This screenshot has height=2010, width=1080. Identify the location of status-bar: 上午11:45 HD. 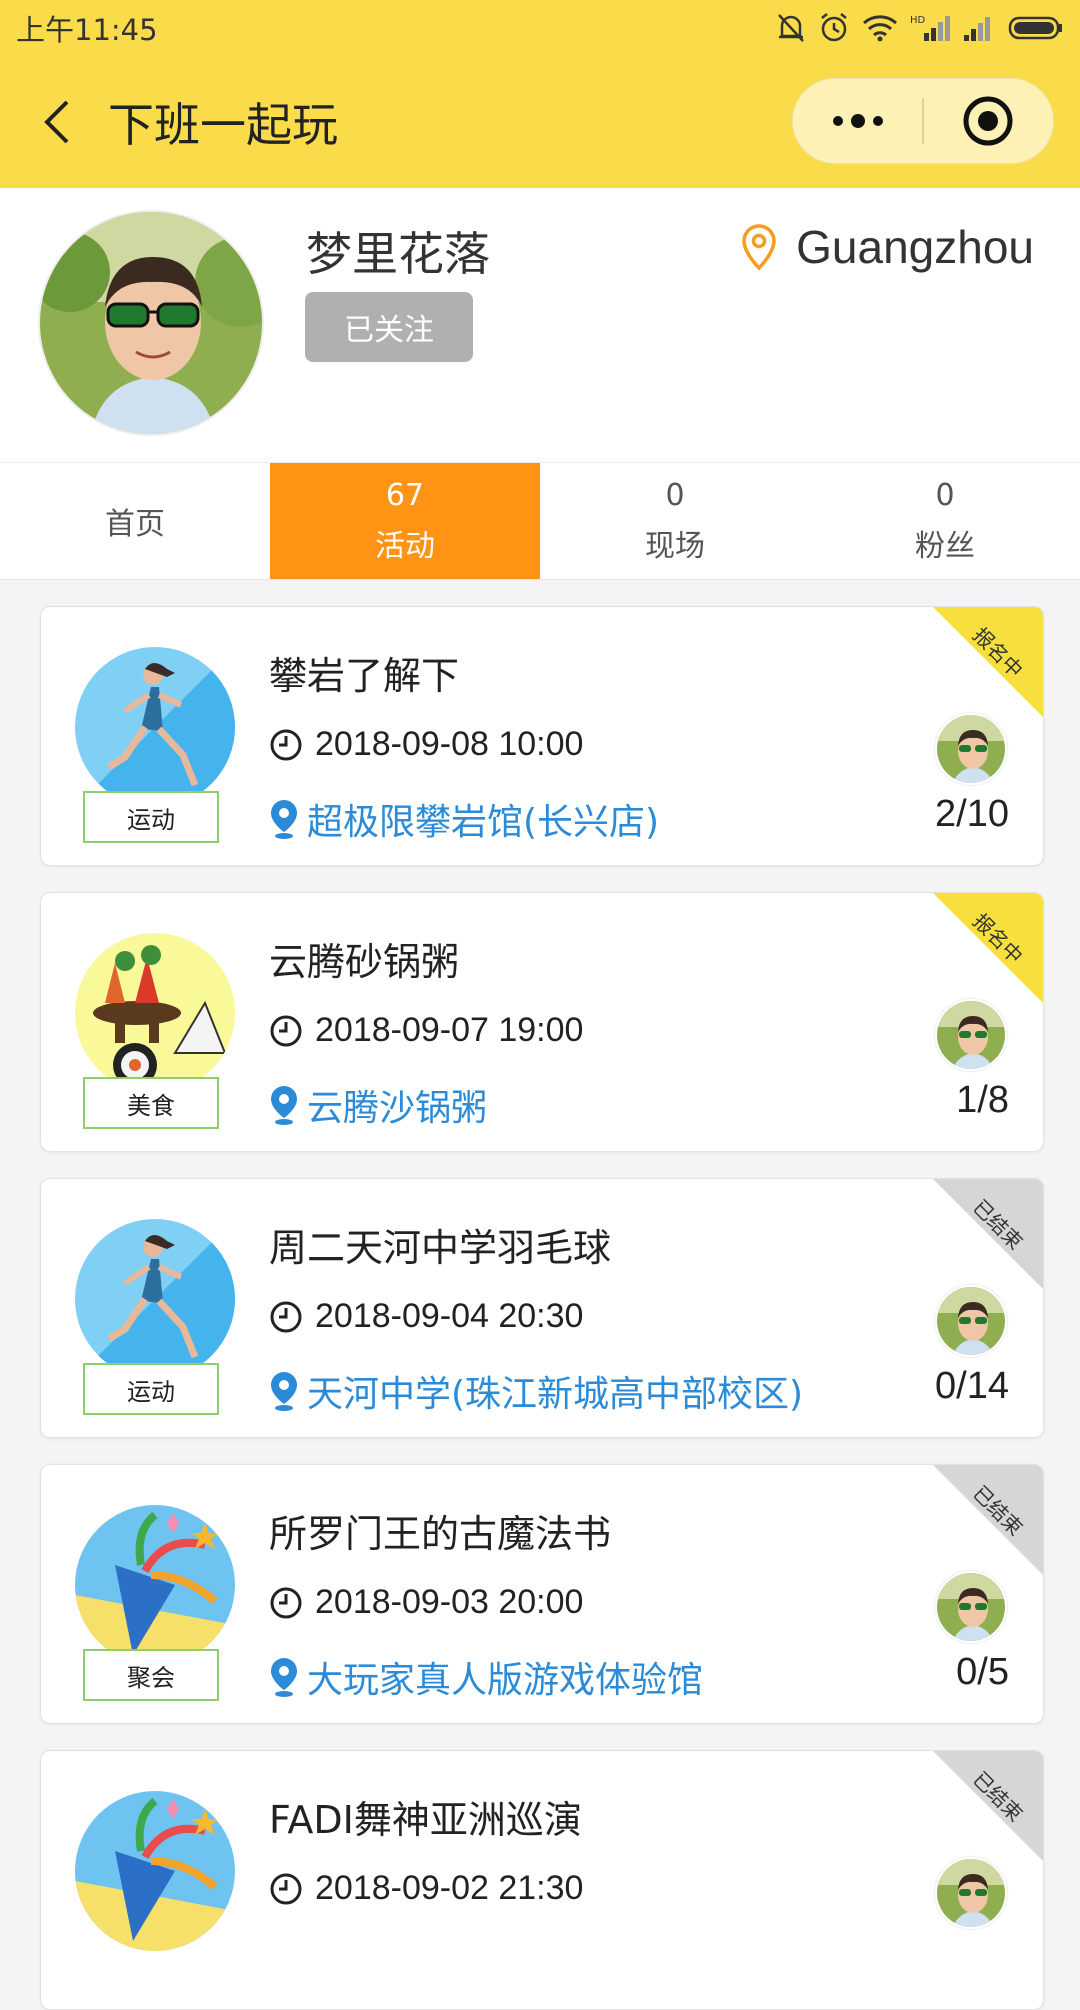
(540, 28).